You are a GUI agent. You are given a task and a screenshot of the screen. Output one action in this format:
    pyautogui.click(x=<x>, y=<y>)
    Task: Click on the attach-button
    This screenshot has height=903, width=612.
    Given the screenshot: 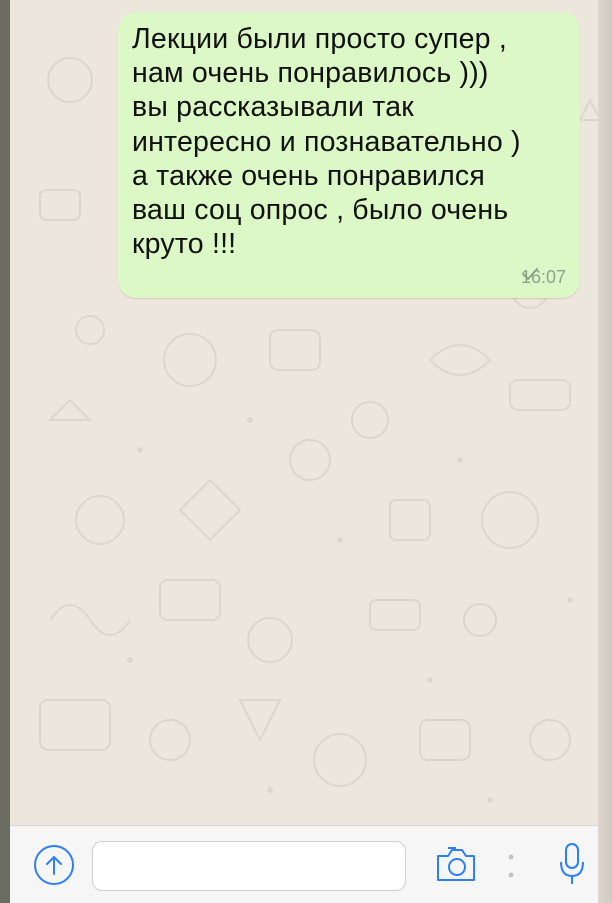 What is the action you would take?
    pyautogui.click(x=54, y=865)
    